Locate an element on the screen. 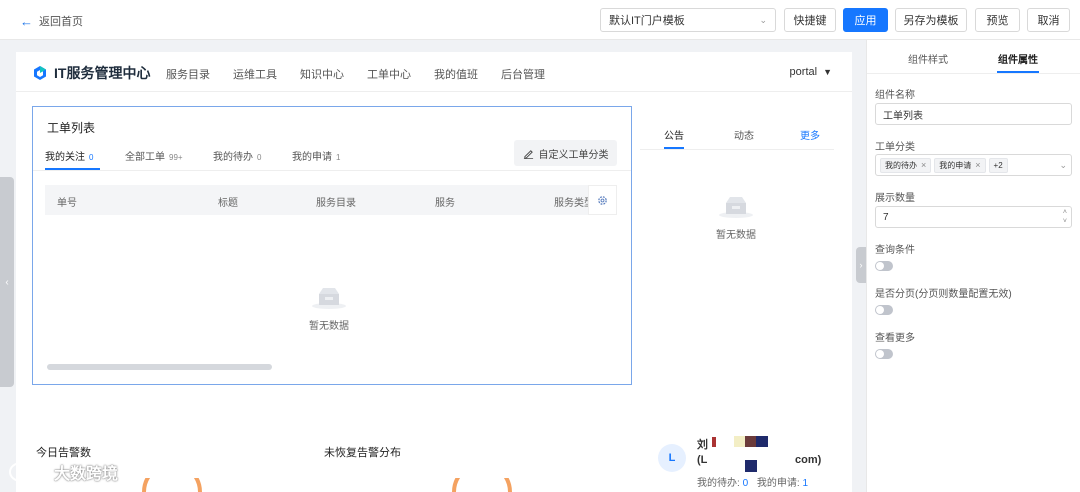  column-settings-button is located at coordinates (602, 200).